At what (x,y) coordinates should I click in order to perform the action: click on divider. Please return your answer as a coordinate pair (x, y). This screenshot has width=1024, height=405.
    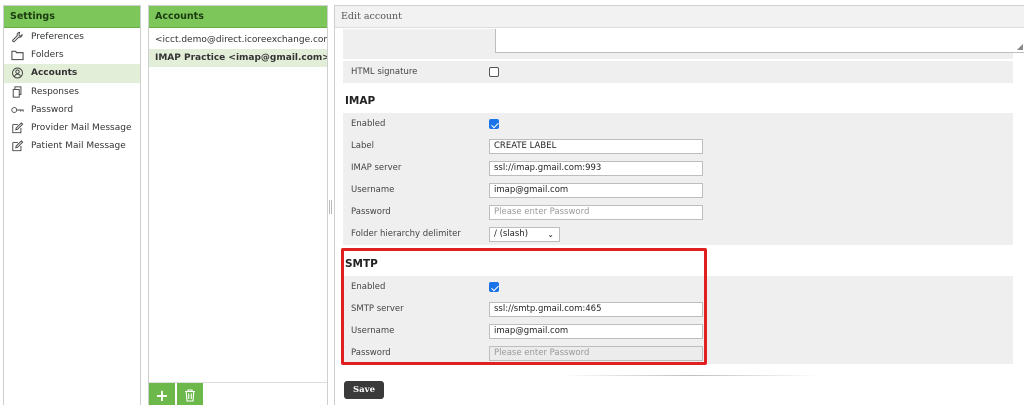
    Looking at the image, I should click on (690, 375).